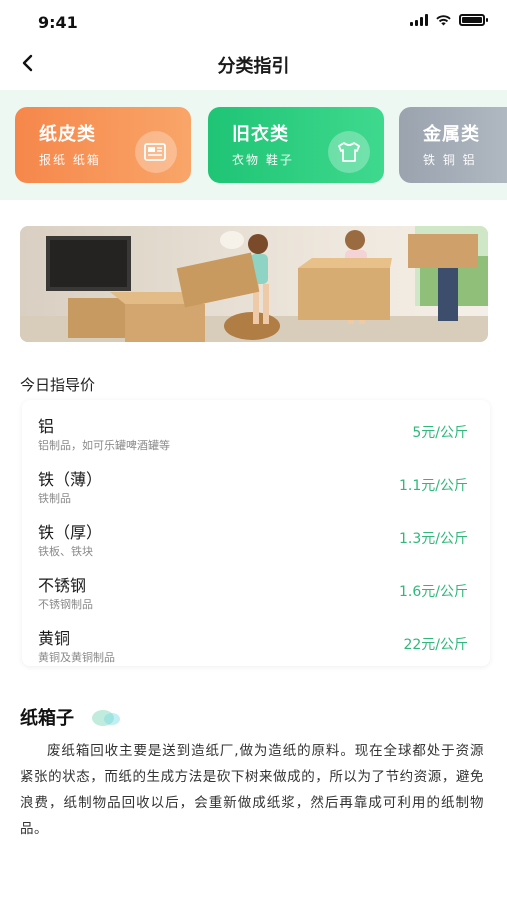  Describe the element at coordinates (349, 152) in the screenshot. I see `tshirt-icon` at that location.